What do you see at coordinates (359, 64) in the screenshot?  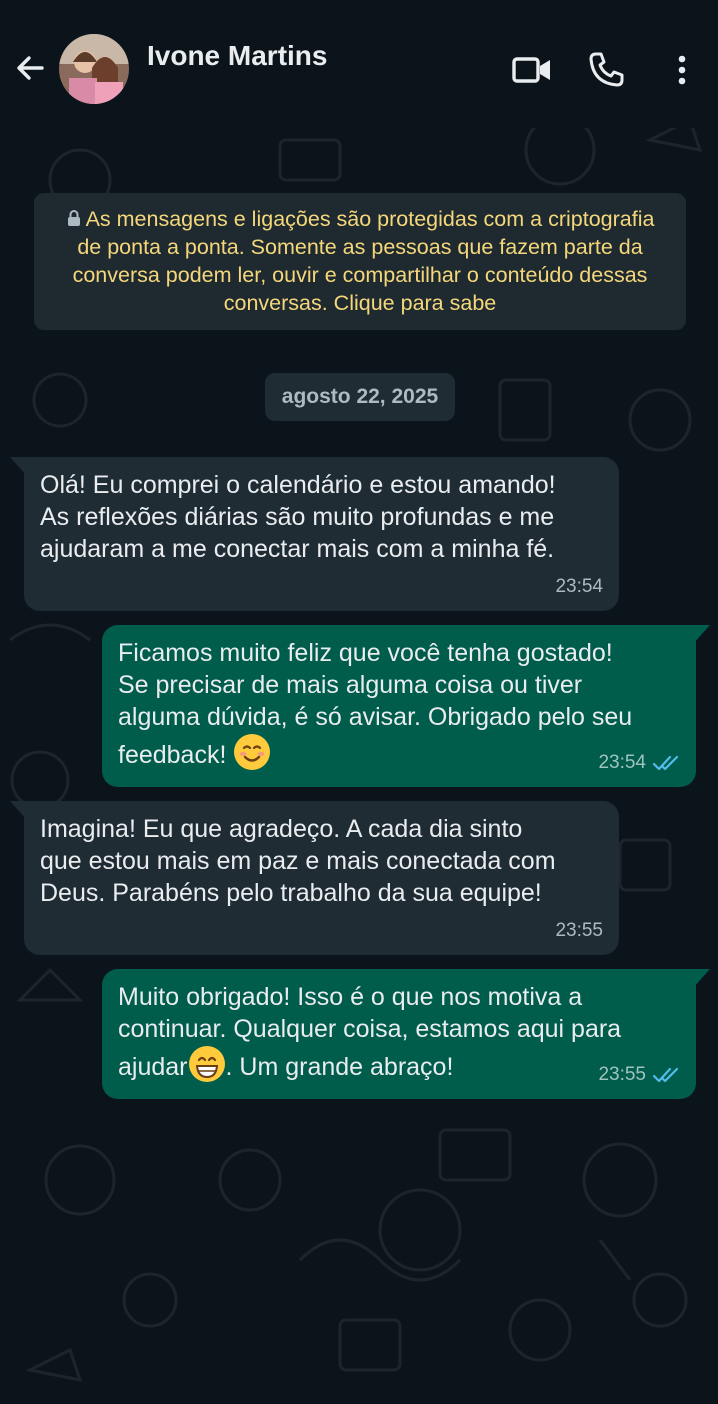 I see `chat-header: Ivone Martins` at bounding box center [359, 64].